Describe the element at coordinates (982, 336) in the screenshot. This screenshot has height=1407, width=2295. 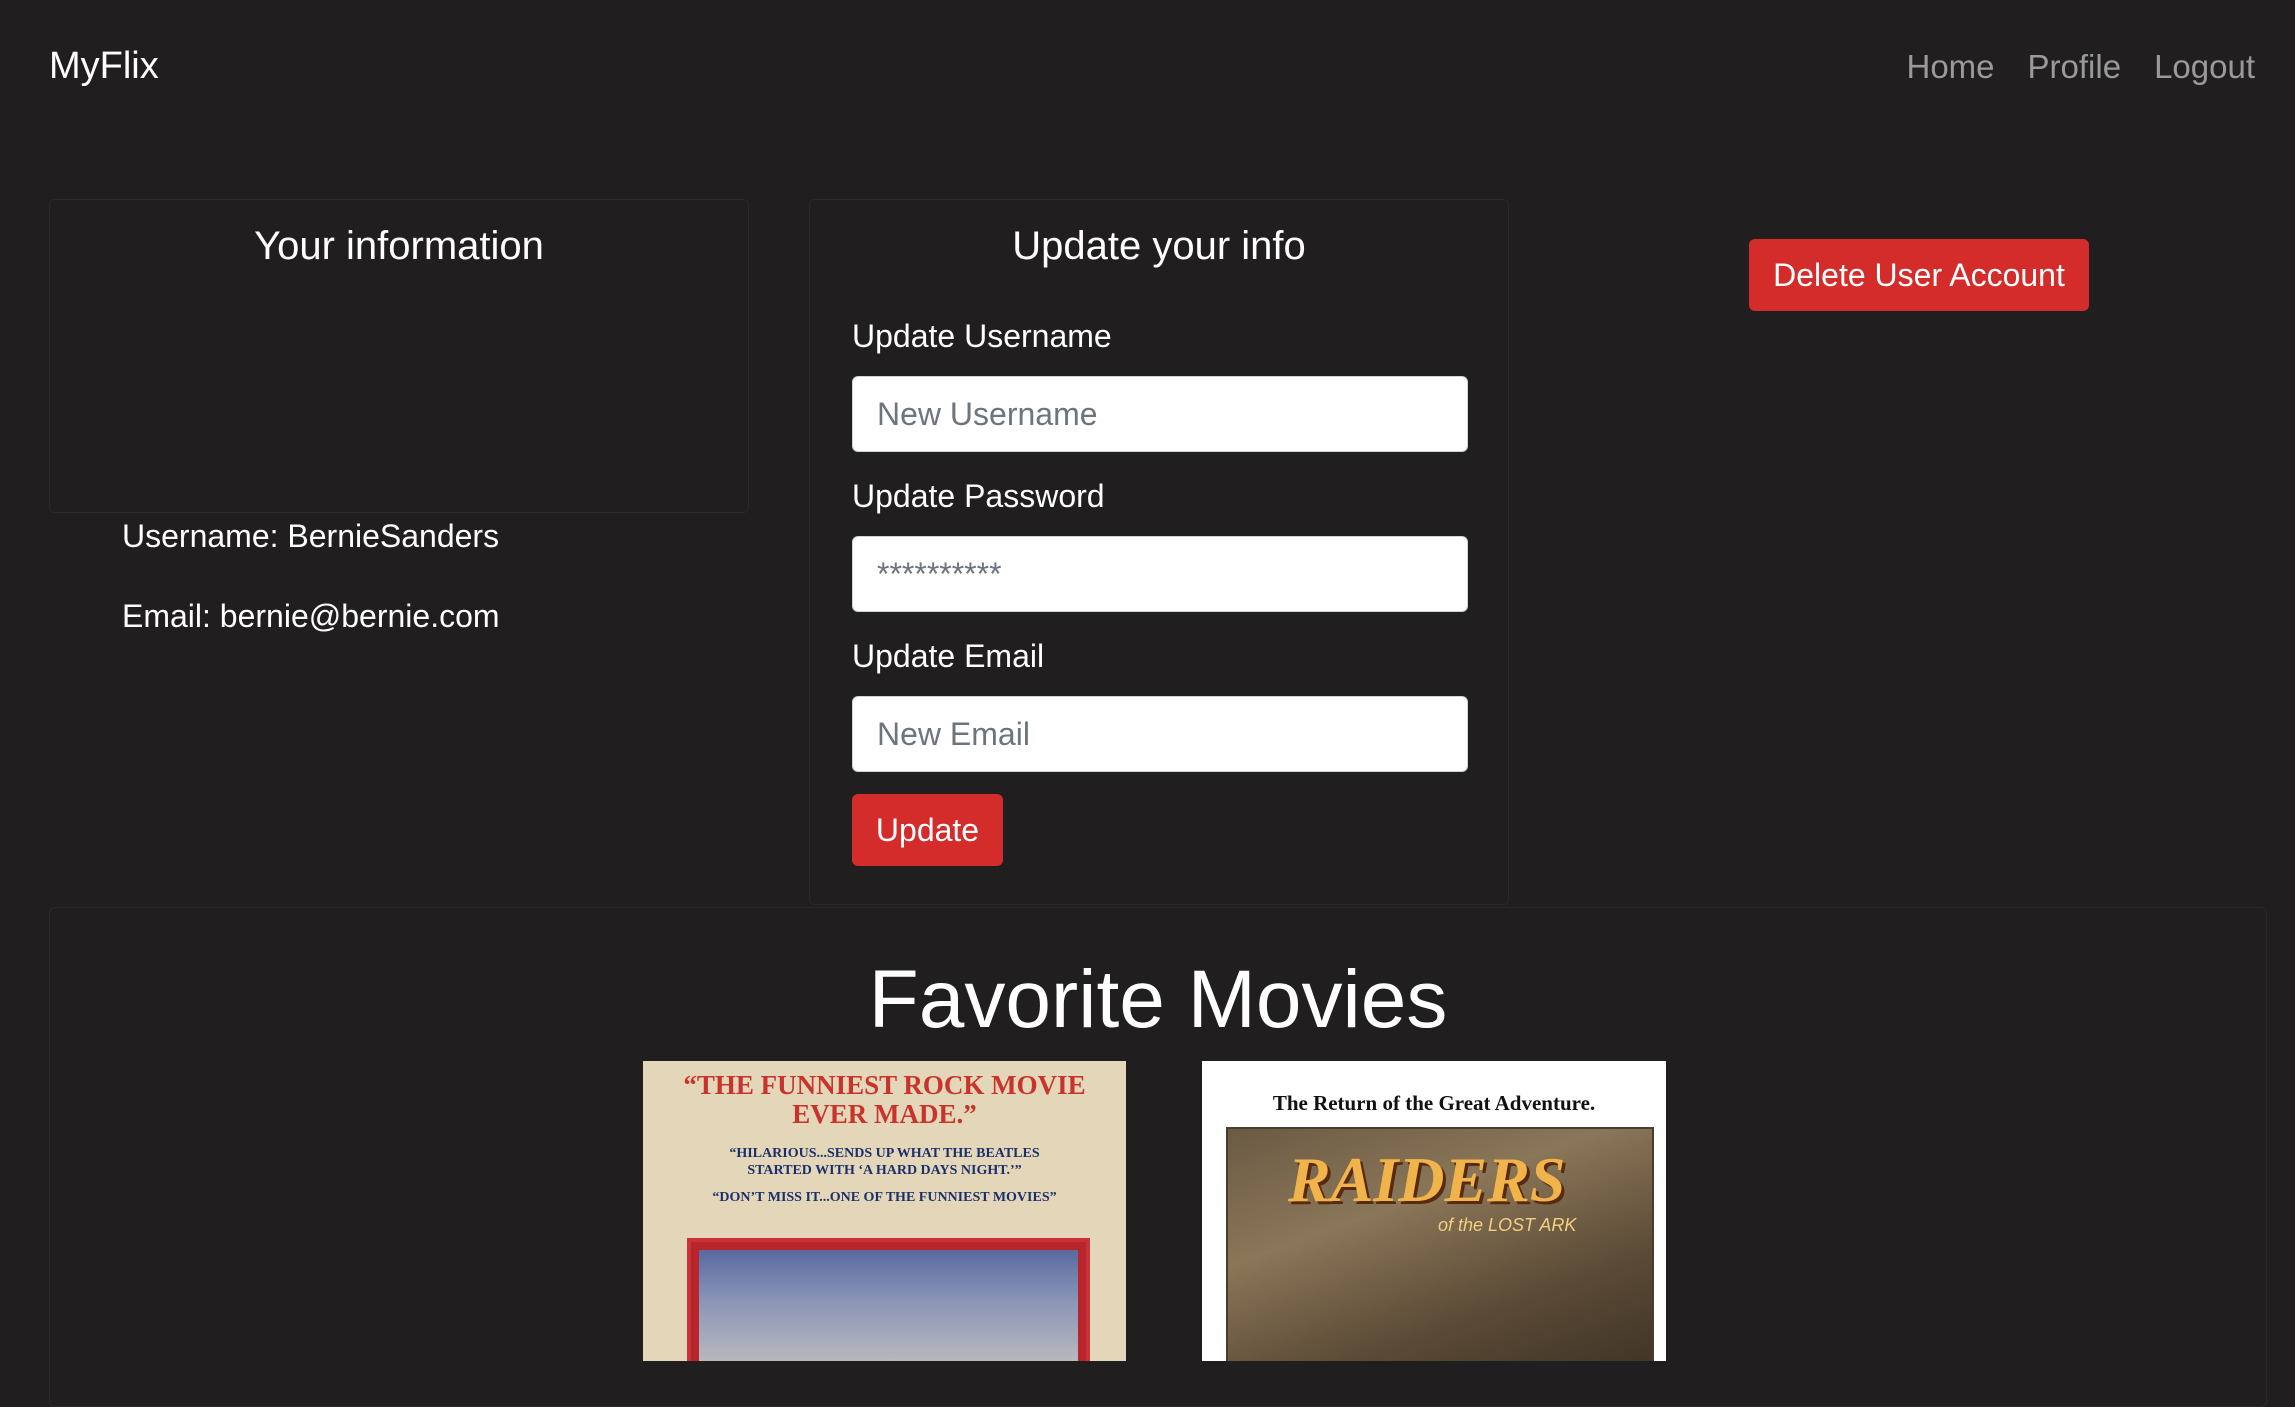
I see `username-field-label: Update Username` at that location.